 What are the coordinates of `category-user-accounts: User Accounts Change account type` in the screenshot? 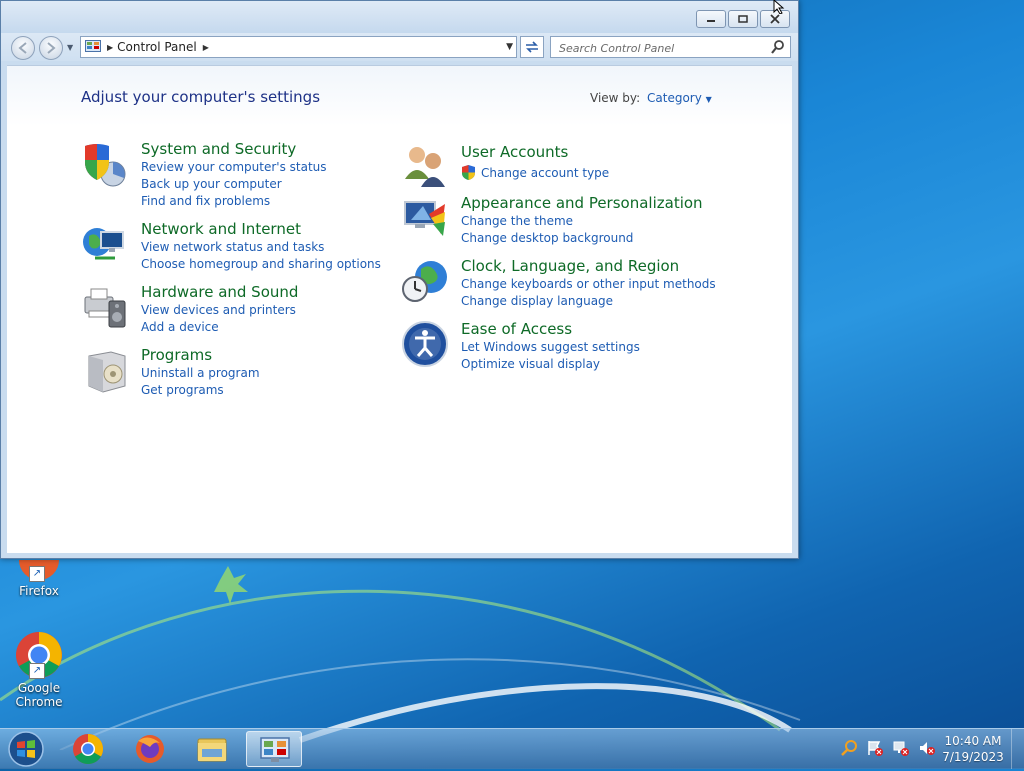 It's located at (571, 165).